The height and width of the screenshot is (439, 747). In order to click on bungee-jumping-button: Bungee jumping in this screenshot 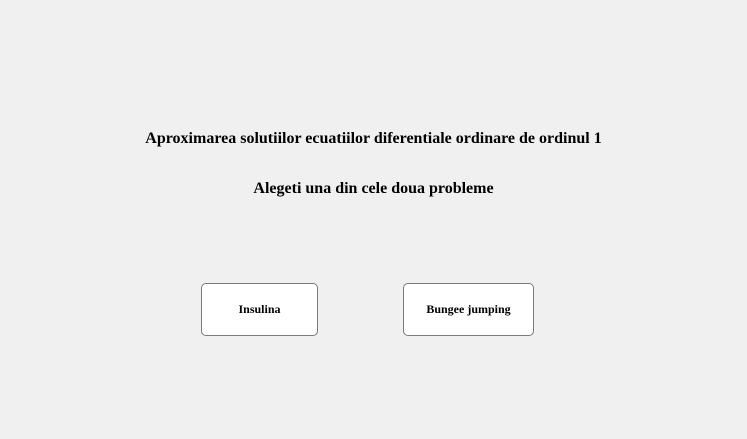, I will do `click(468, 309)`.